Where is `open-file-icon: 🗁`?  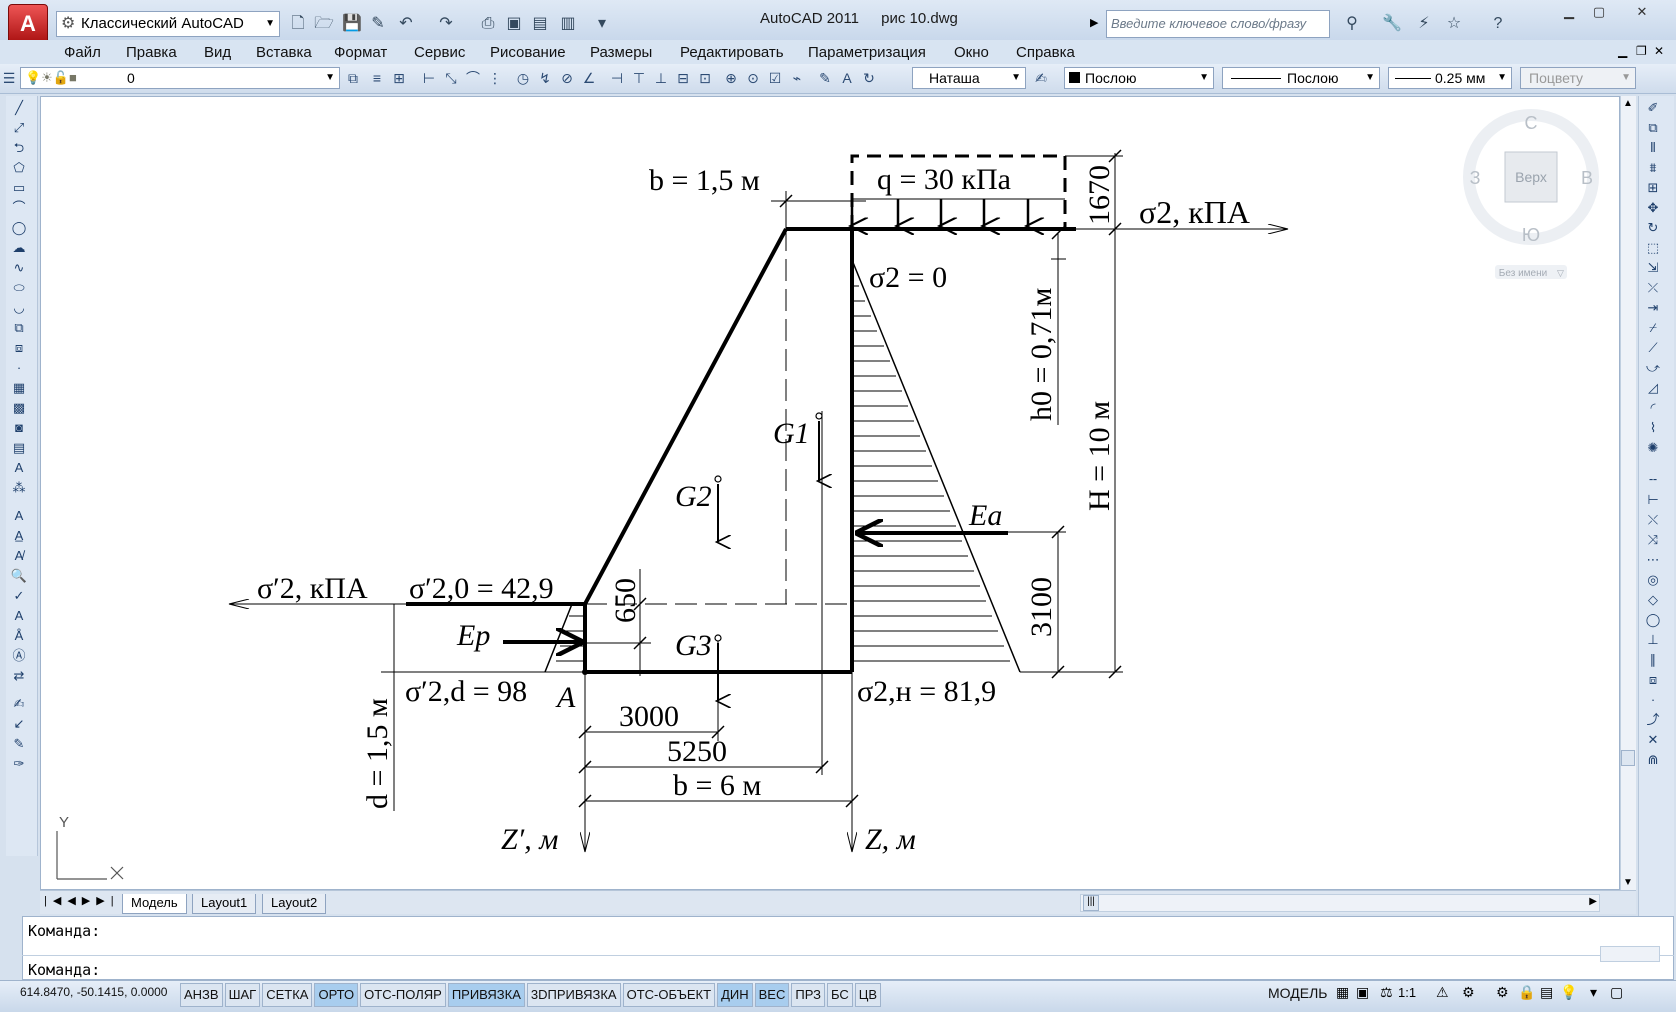 open-file-icon: 🗁 is located at coordinates (324, 24).